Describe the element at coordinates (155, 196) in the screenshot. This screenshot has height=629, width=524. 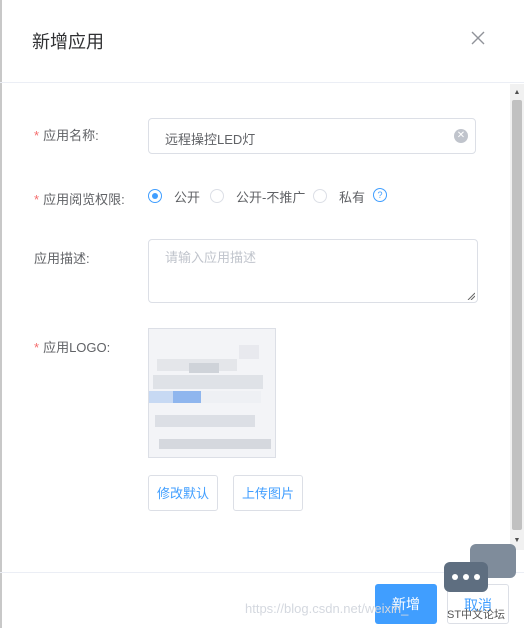
I see `radio-checked-icon` at that location.